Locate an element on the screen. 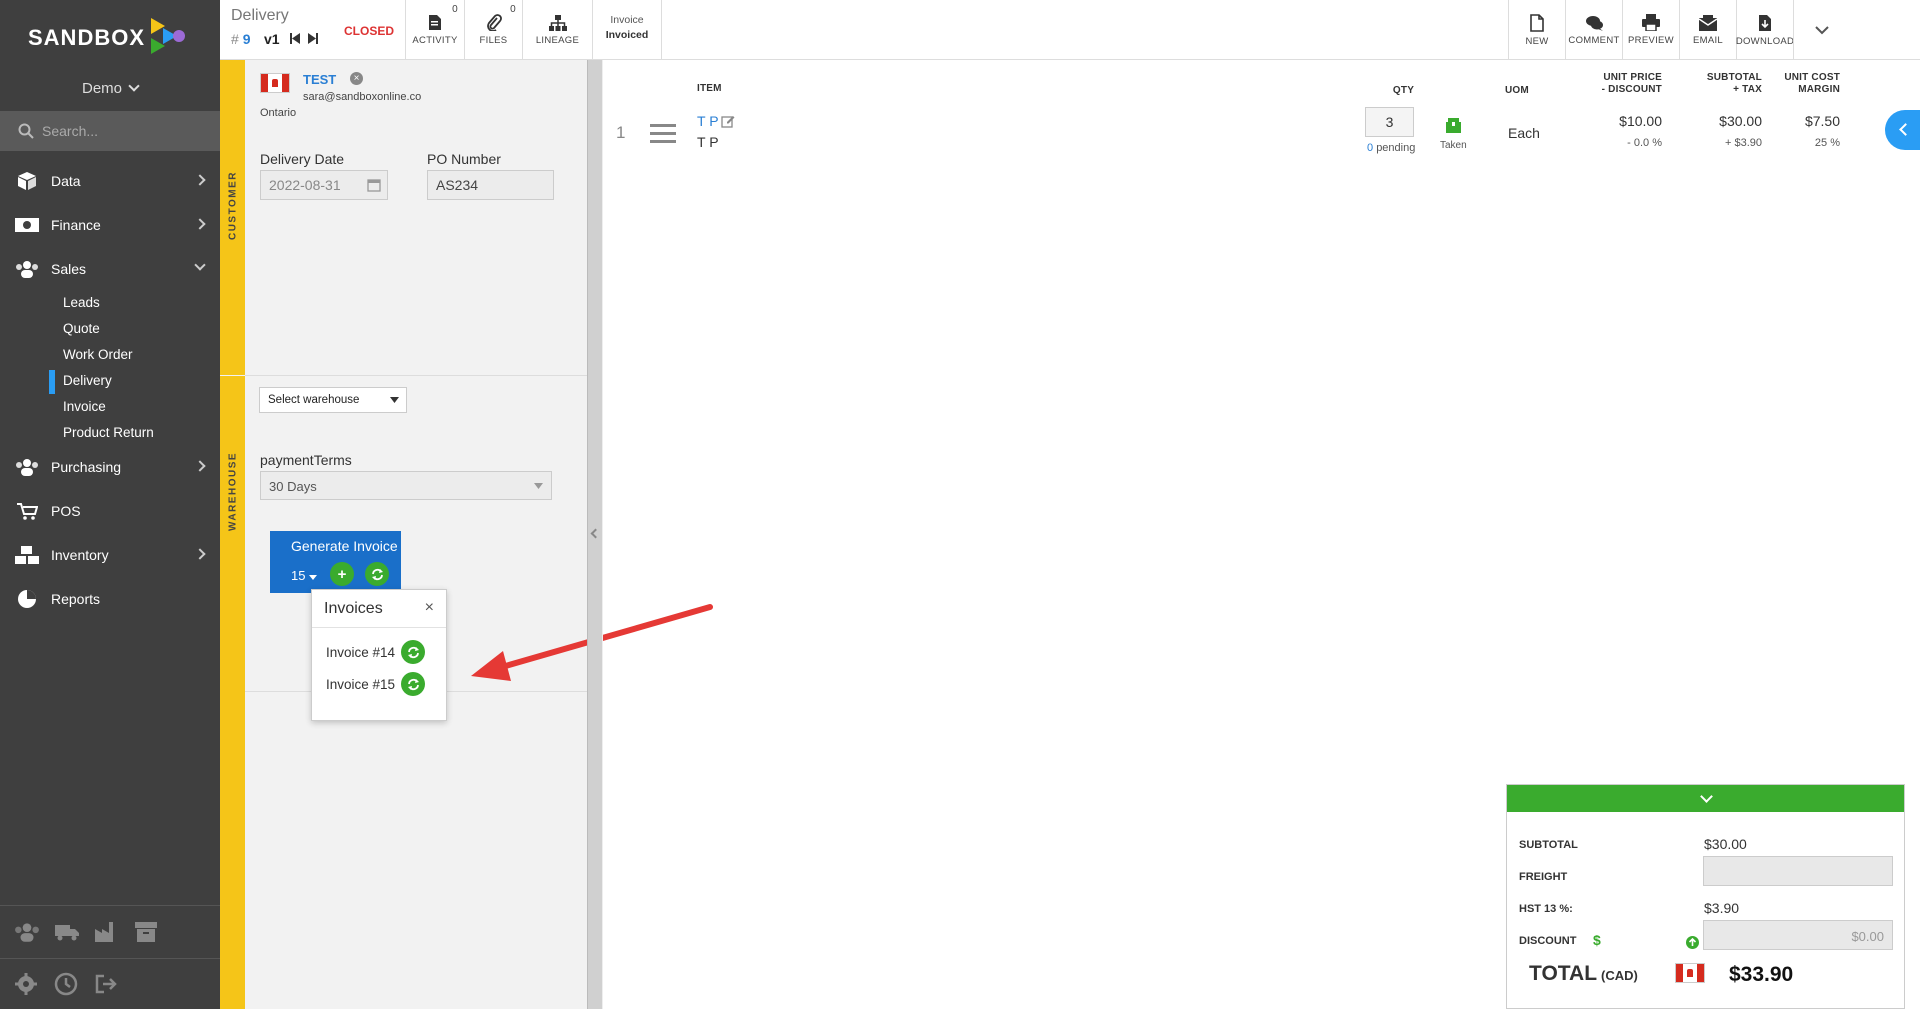 The width and height of the screenshot is (1920, 1009). sidebar-sub-invoice: Invoice is located at coordinates (84, 406).